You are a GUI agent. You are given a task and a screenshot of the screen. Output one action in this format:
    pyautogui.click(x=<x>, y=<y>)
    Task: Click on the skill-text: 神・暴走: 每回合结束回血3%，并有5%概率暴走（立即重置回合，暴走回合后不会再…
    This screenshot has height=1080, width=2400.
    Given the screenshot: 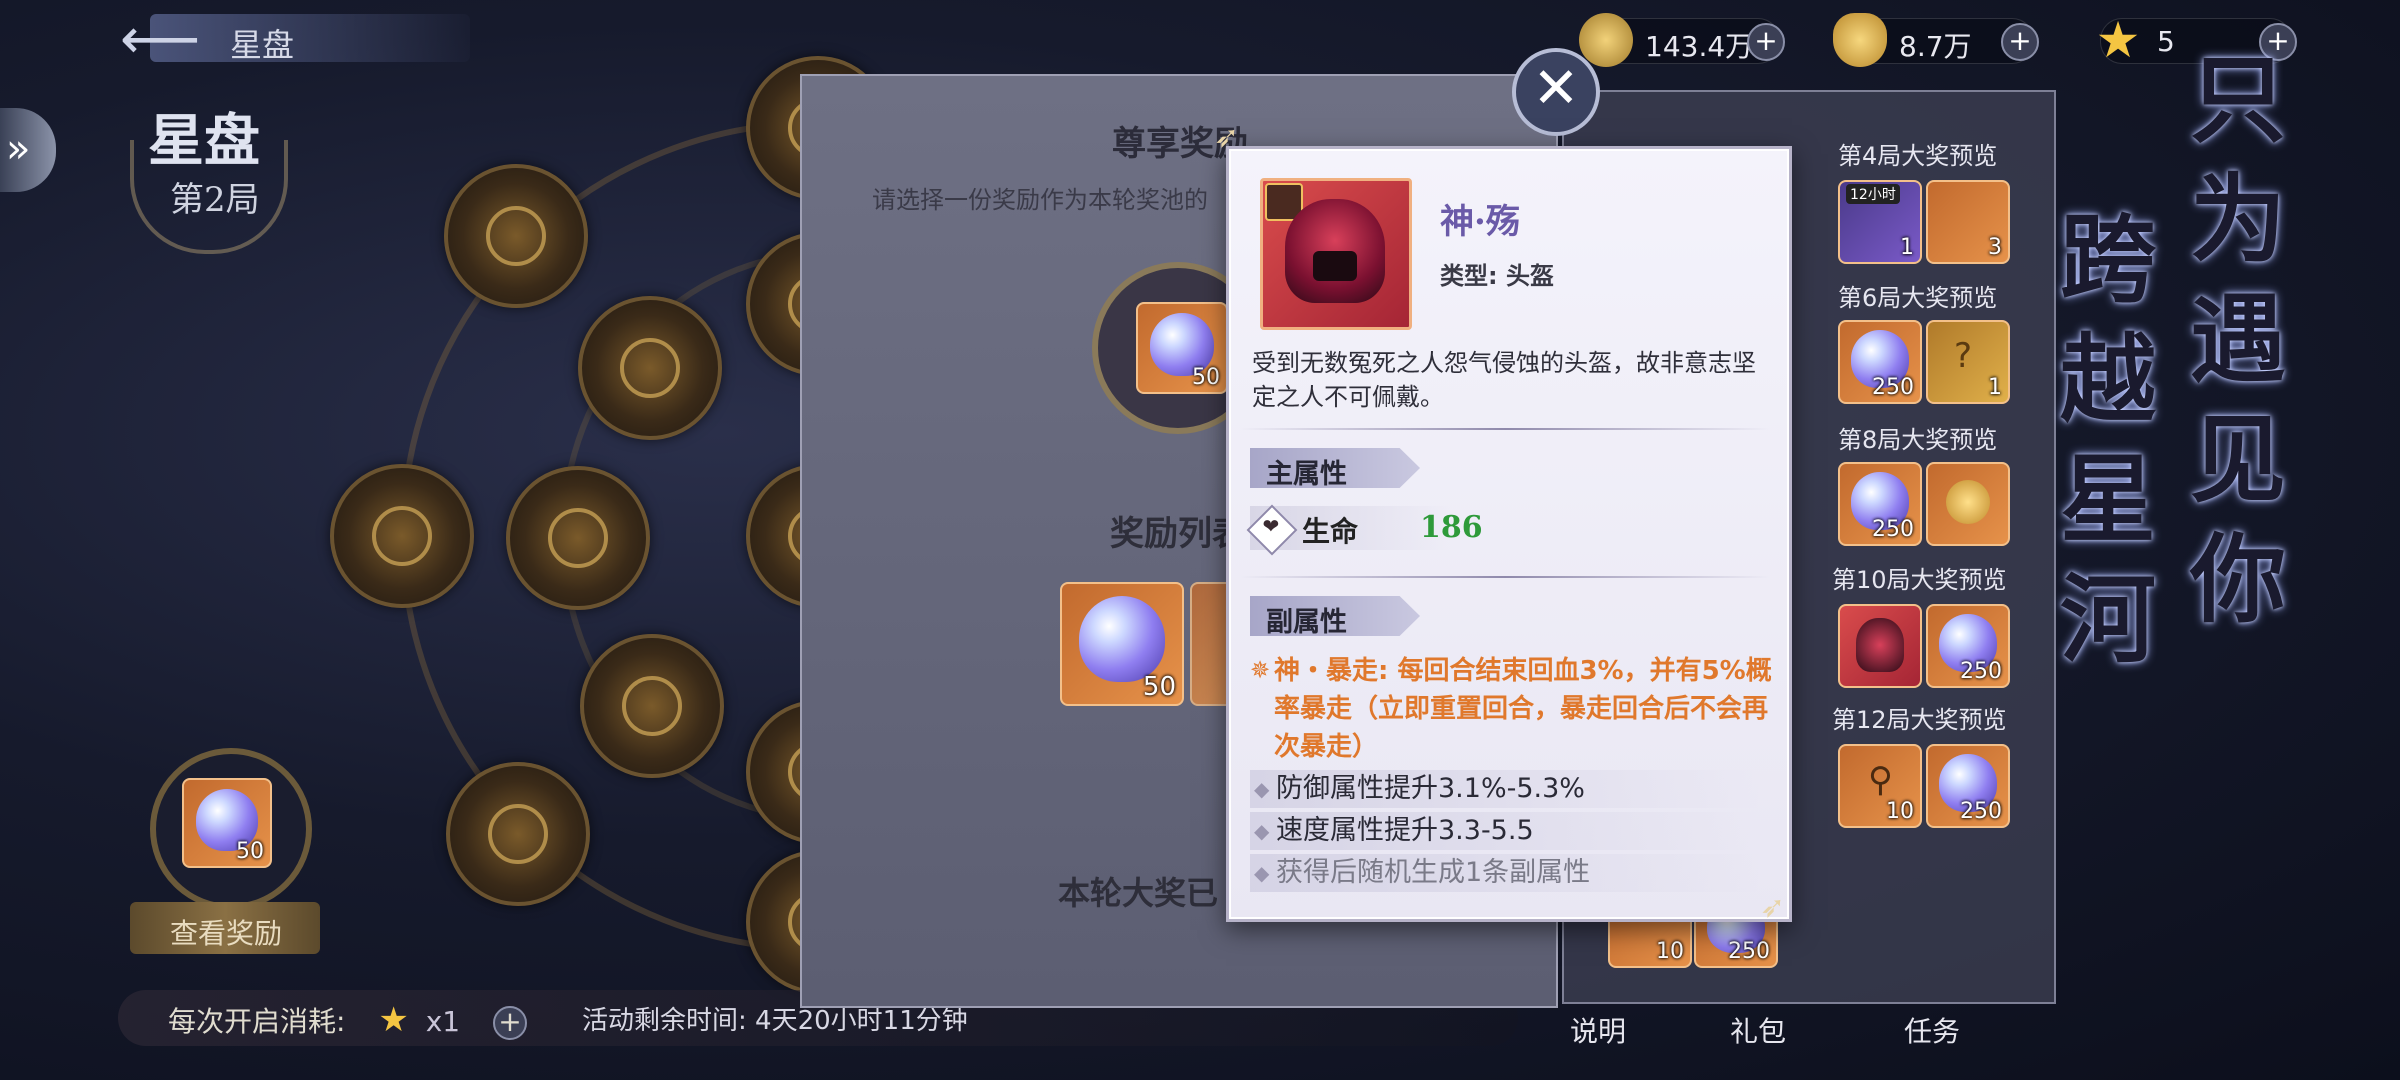 What is the action you would take?
    pyautogui.click(x=1523, y=709)
    